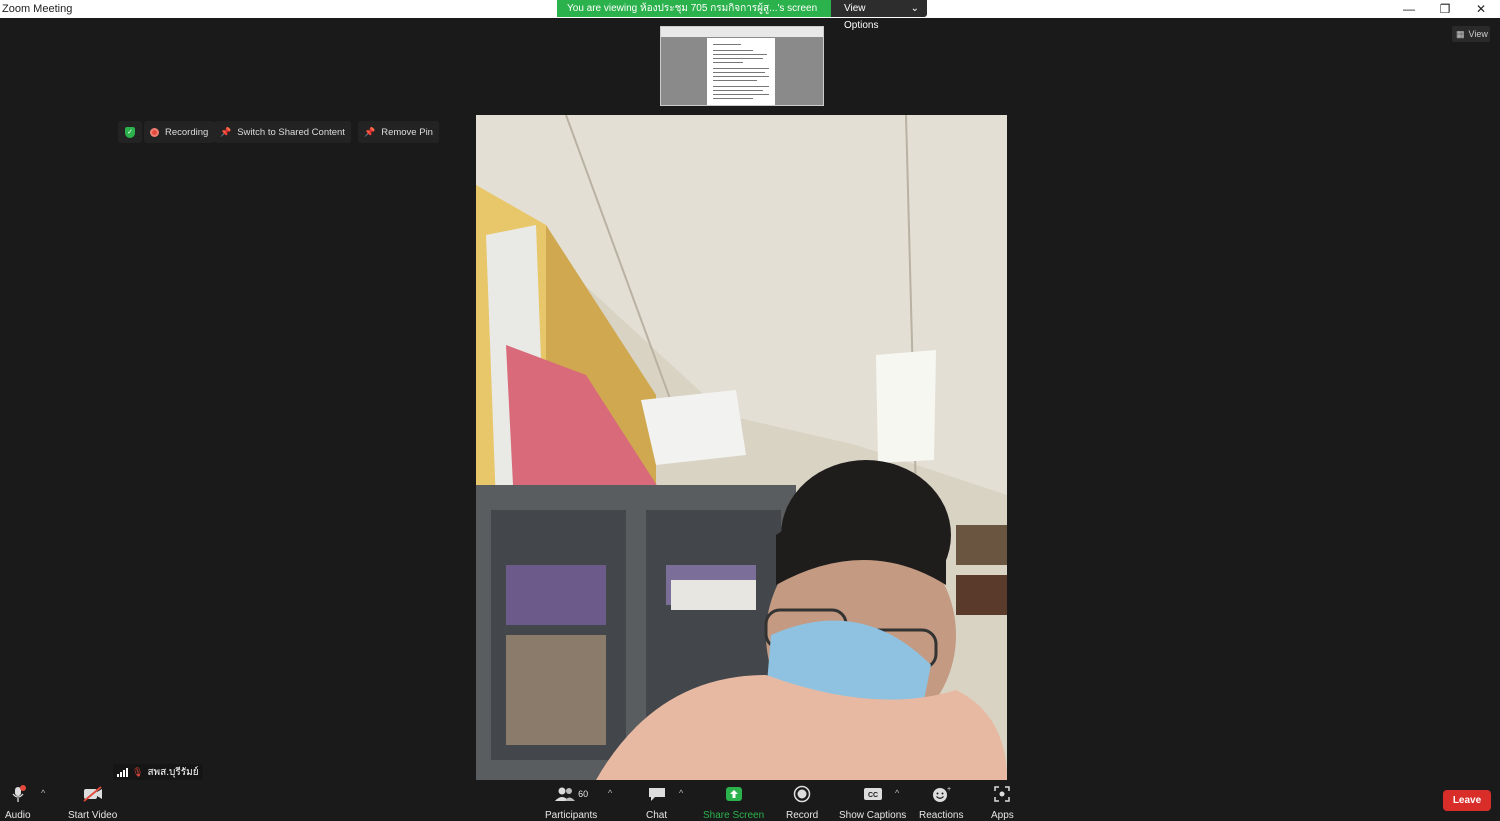 Image resolution: width=1500 pixels, height=821 pixels. Describe the element at coordinates (1460, 33) in the screenshot. I see `grid-icon: ▦` at that location.